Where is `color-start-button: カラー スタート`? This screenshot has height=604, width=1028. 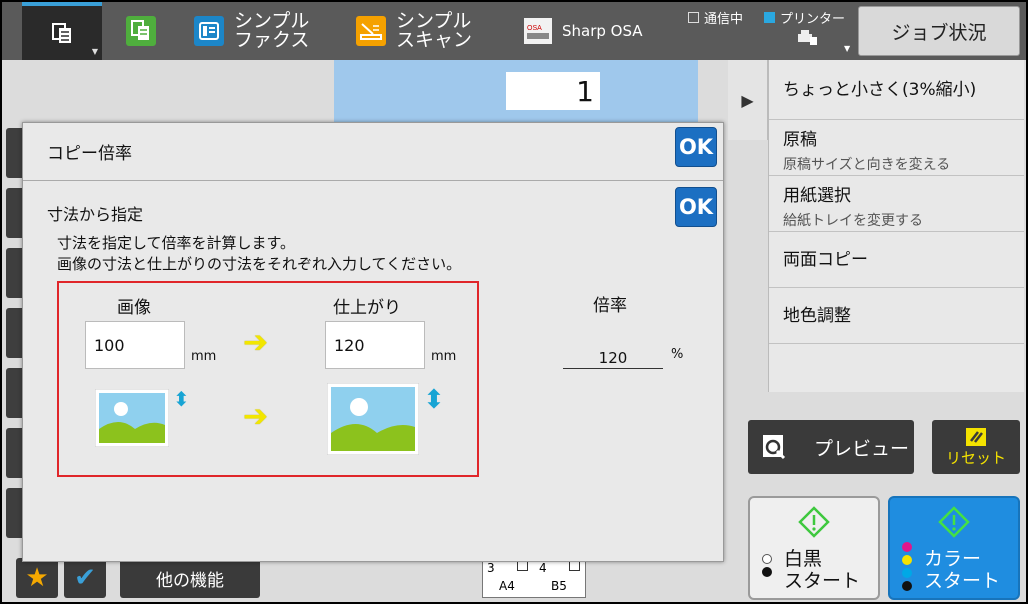
color-start-button: カラー スタート is located at coordinates (954, 548).